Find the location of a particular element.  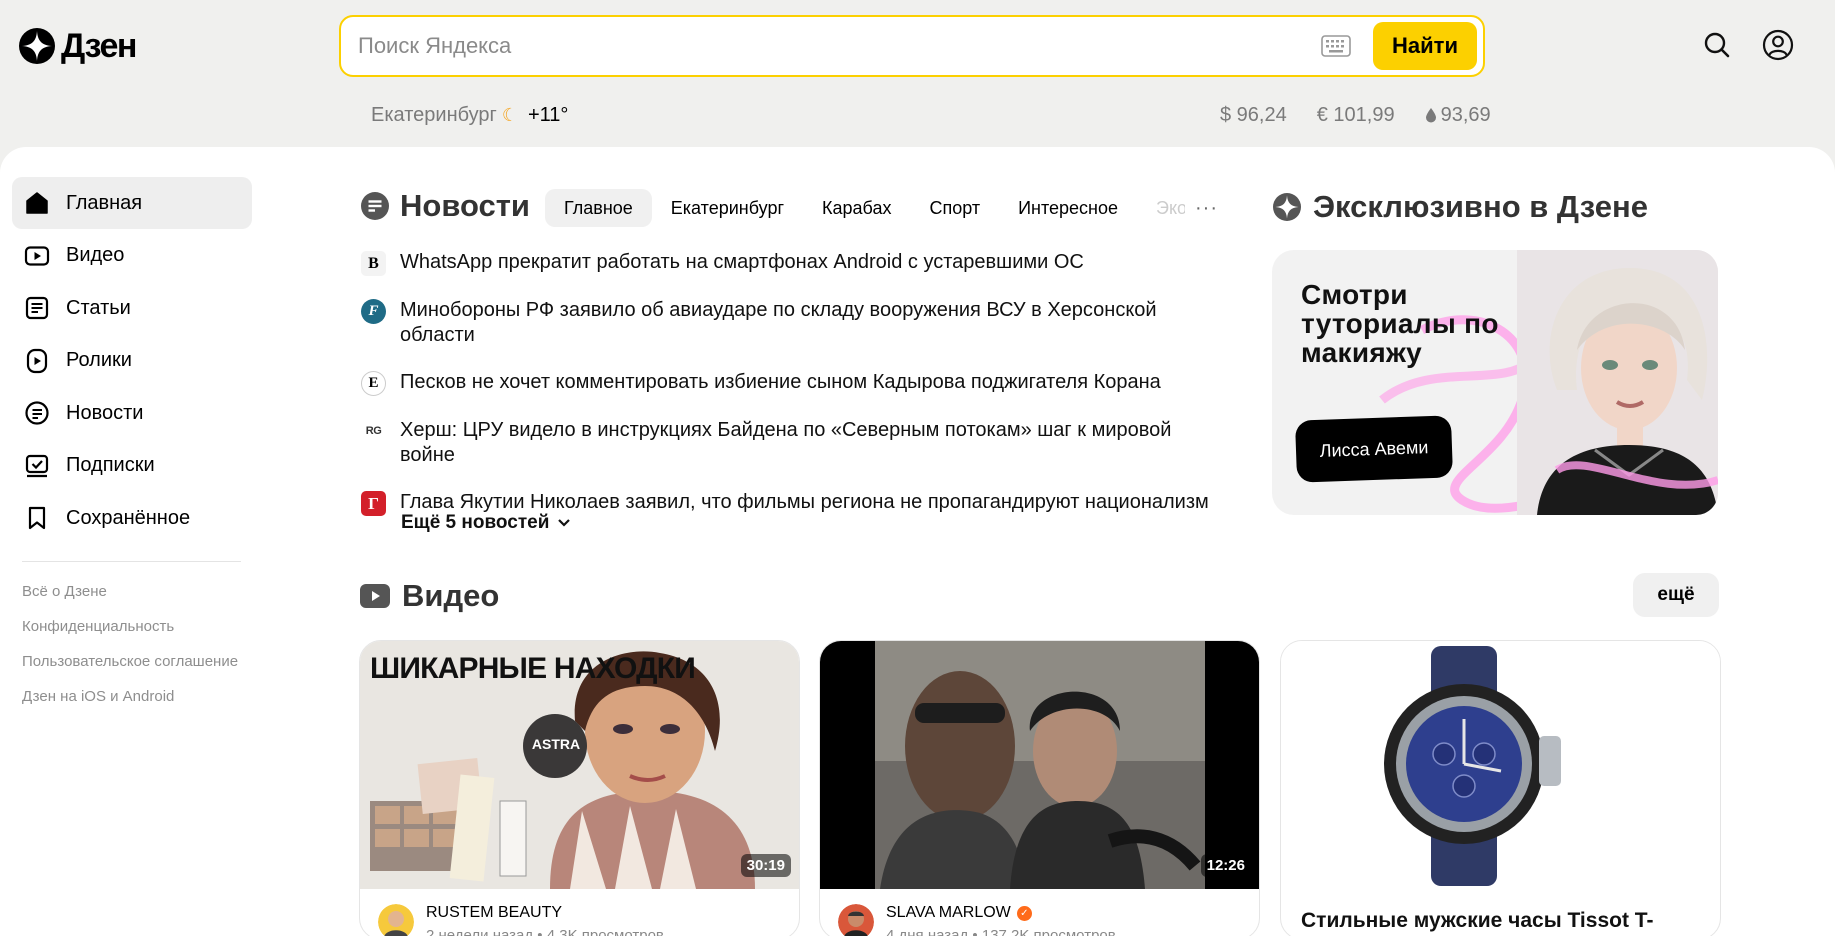

footer-link-about: Всё о Дзене is located at coordinates (132, 591).